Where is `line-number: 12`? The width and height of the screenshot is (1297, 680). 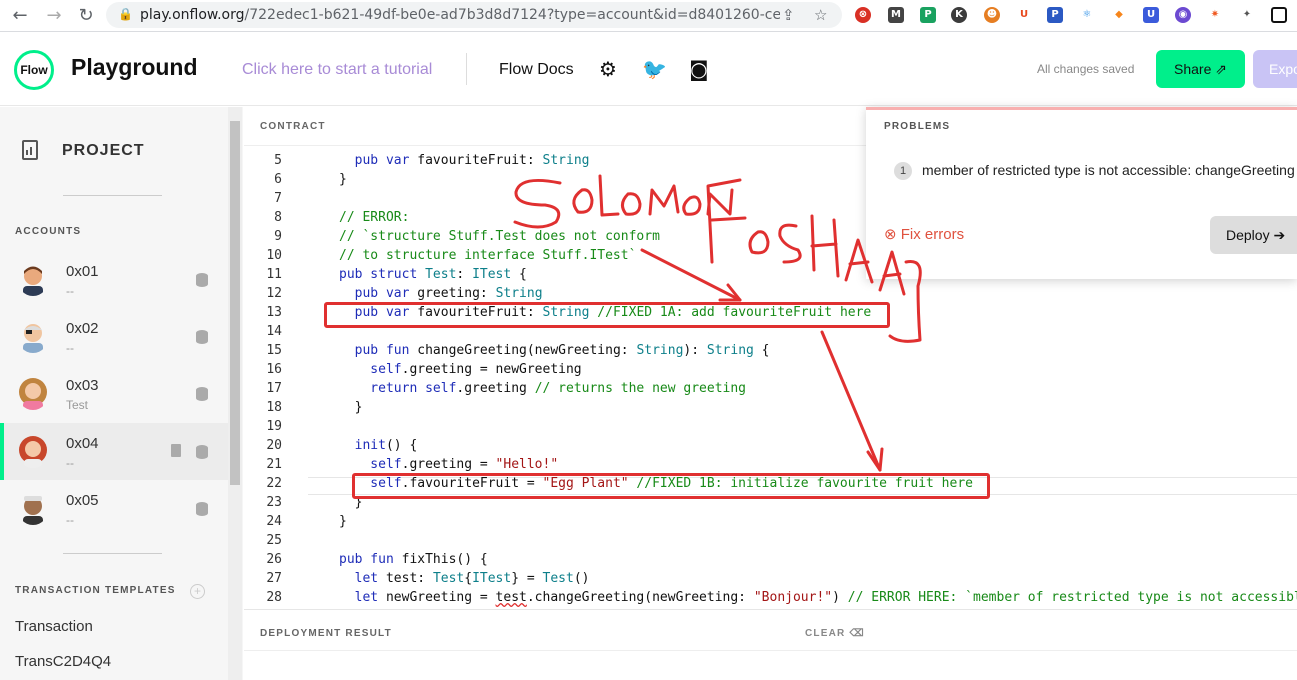
line-number: 12 is located at coordinates (274, 293).